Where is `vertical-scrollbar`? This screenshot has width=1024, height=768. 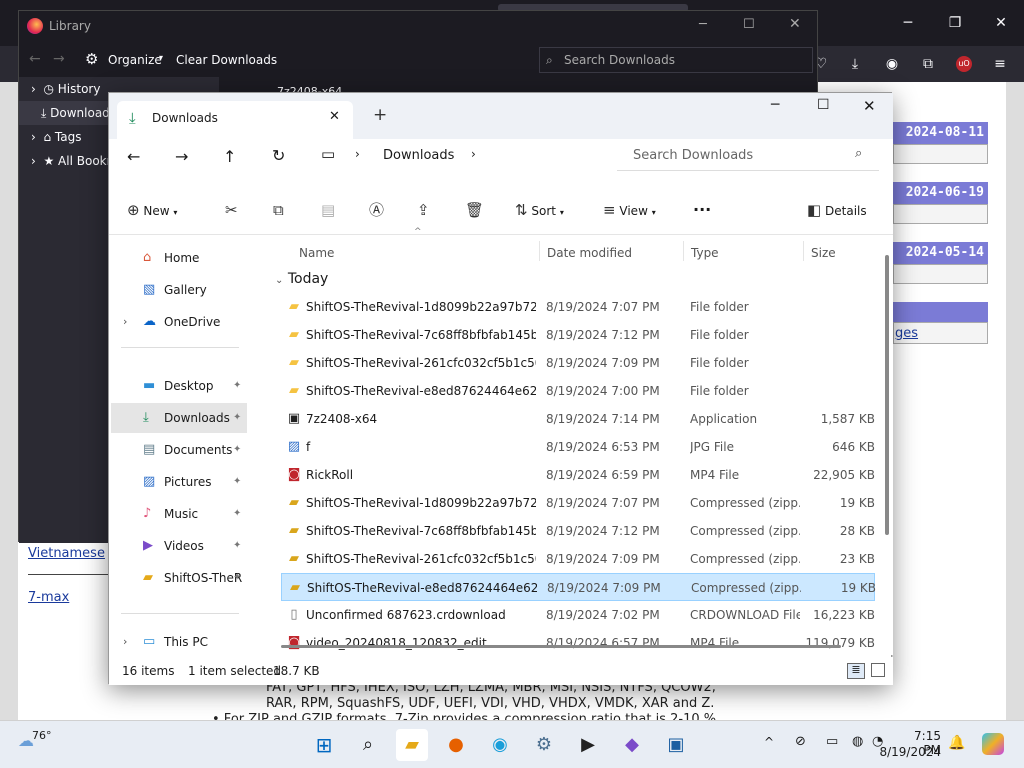
vertical-scrollbar is located at coordinates (887, 395).